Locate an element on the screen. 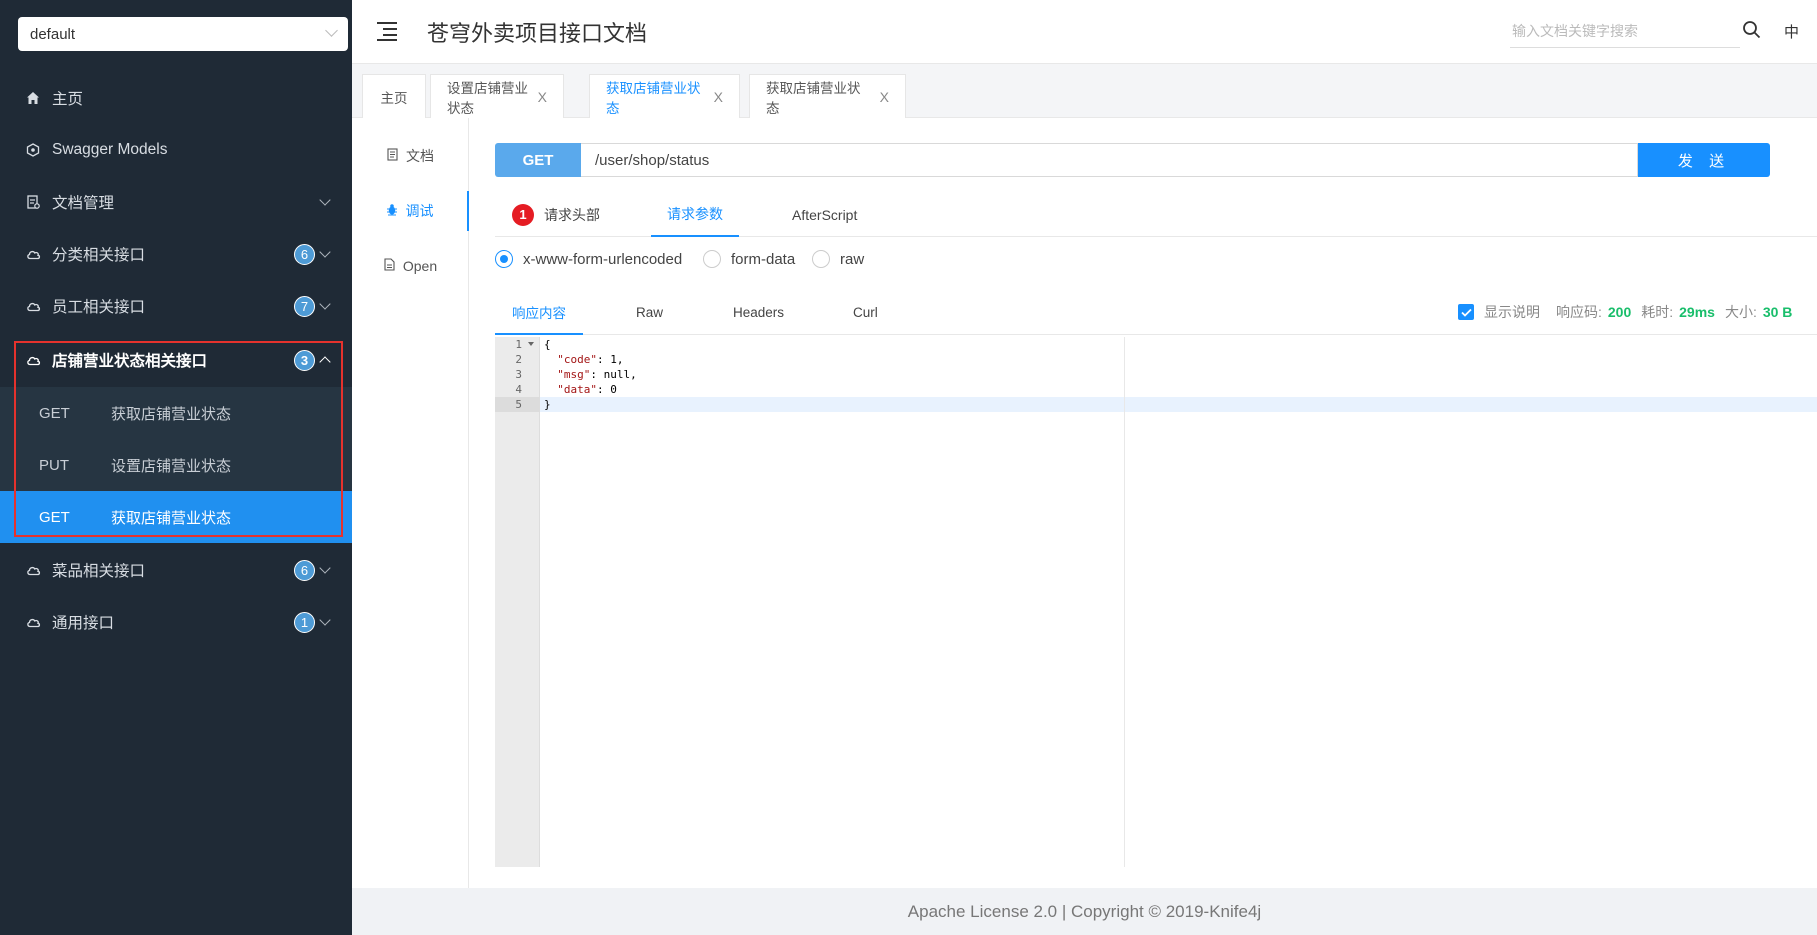 Image resolution: width=1817 pixels, height=935 pixels. tab-get-shop-status-active: 获取店铺营业状态 X is located at coordinates (664, 96).